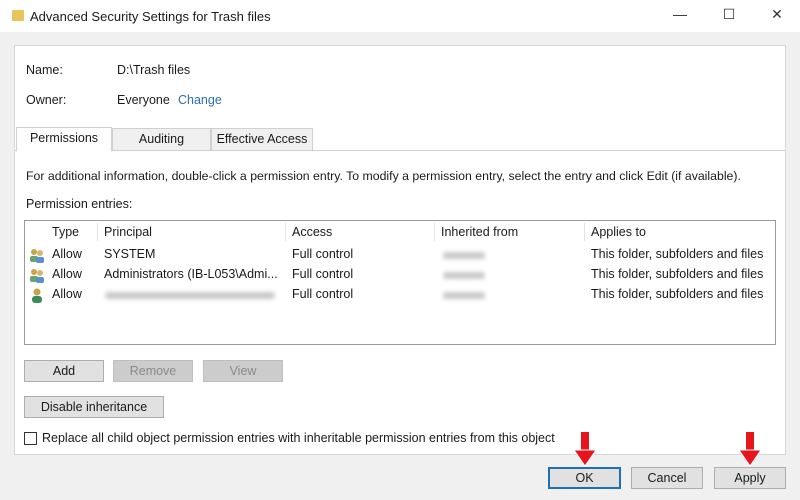 The width and height of the screenshot is (800, 500). What do you see at coordinates (18, 15) in the screenshot?
I see `folder-icon` at bounding box center [18, 15].